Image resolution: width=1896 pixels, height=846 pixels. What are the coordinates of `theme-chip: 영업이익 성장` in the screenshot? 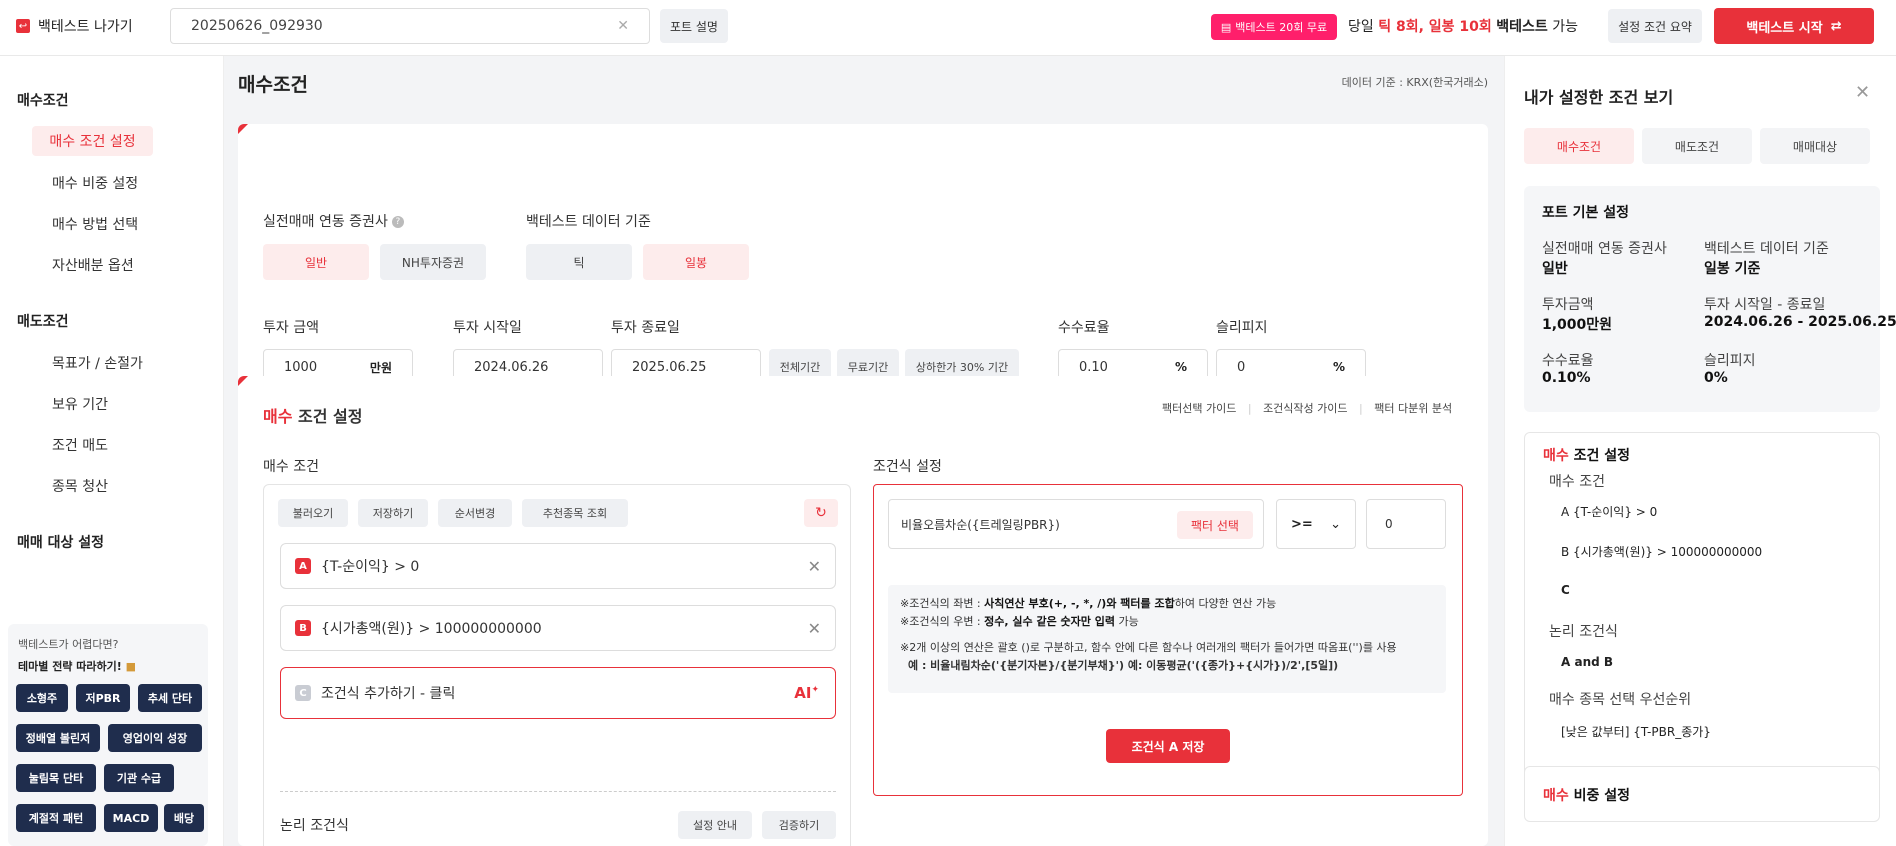 It's located at (155, 738).